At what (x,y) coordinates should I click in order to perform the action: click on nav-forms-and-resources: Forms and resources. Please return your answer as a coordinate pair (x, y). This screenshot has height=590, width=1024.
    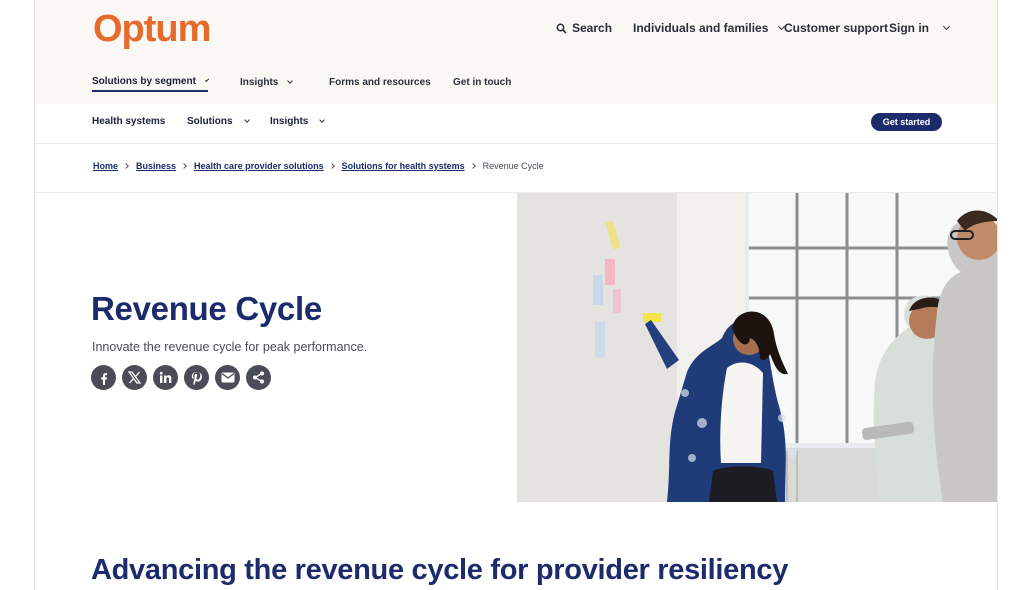
    Looking at the image, I should click on (380, 82).